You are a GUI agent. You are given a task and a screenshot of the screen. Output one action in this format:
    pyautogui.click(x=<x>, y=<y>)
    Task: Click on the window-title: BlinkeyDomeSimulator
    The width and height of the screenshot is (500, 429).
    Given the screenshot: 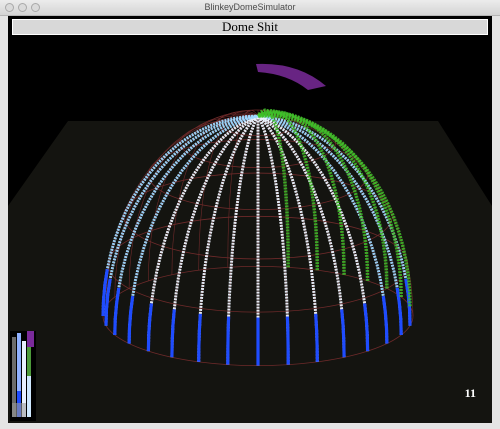 What is the action you would take?
    pyautogui.click(x=250, y=7)
    